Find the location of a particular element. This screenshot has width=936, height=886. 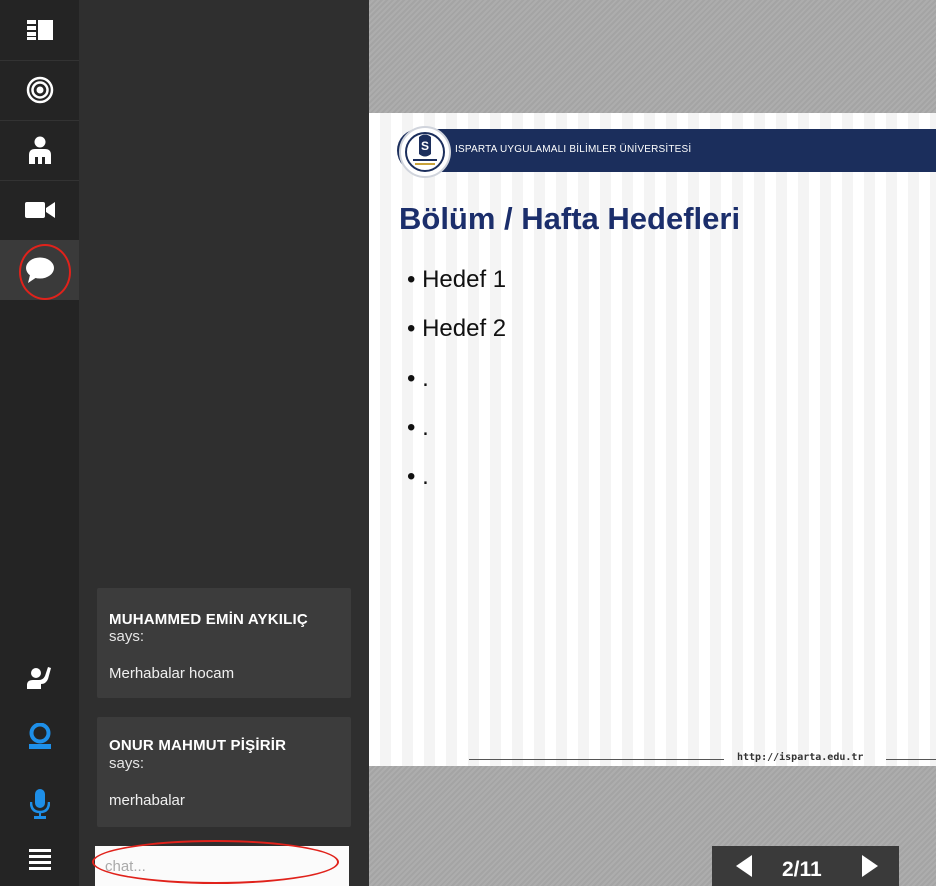

webcam-icon is located at coordinates (39, 736).